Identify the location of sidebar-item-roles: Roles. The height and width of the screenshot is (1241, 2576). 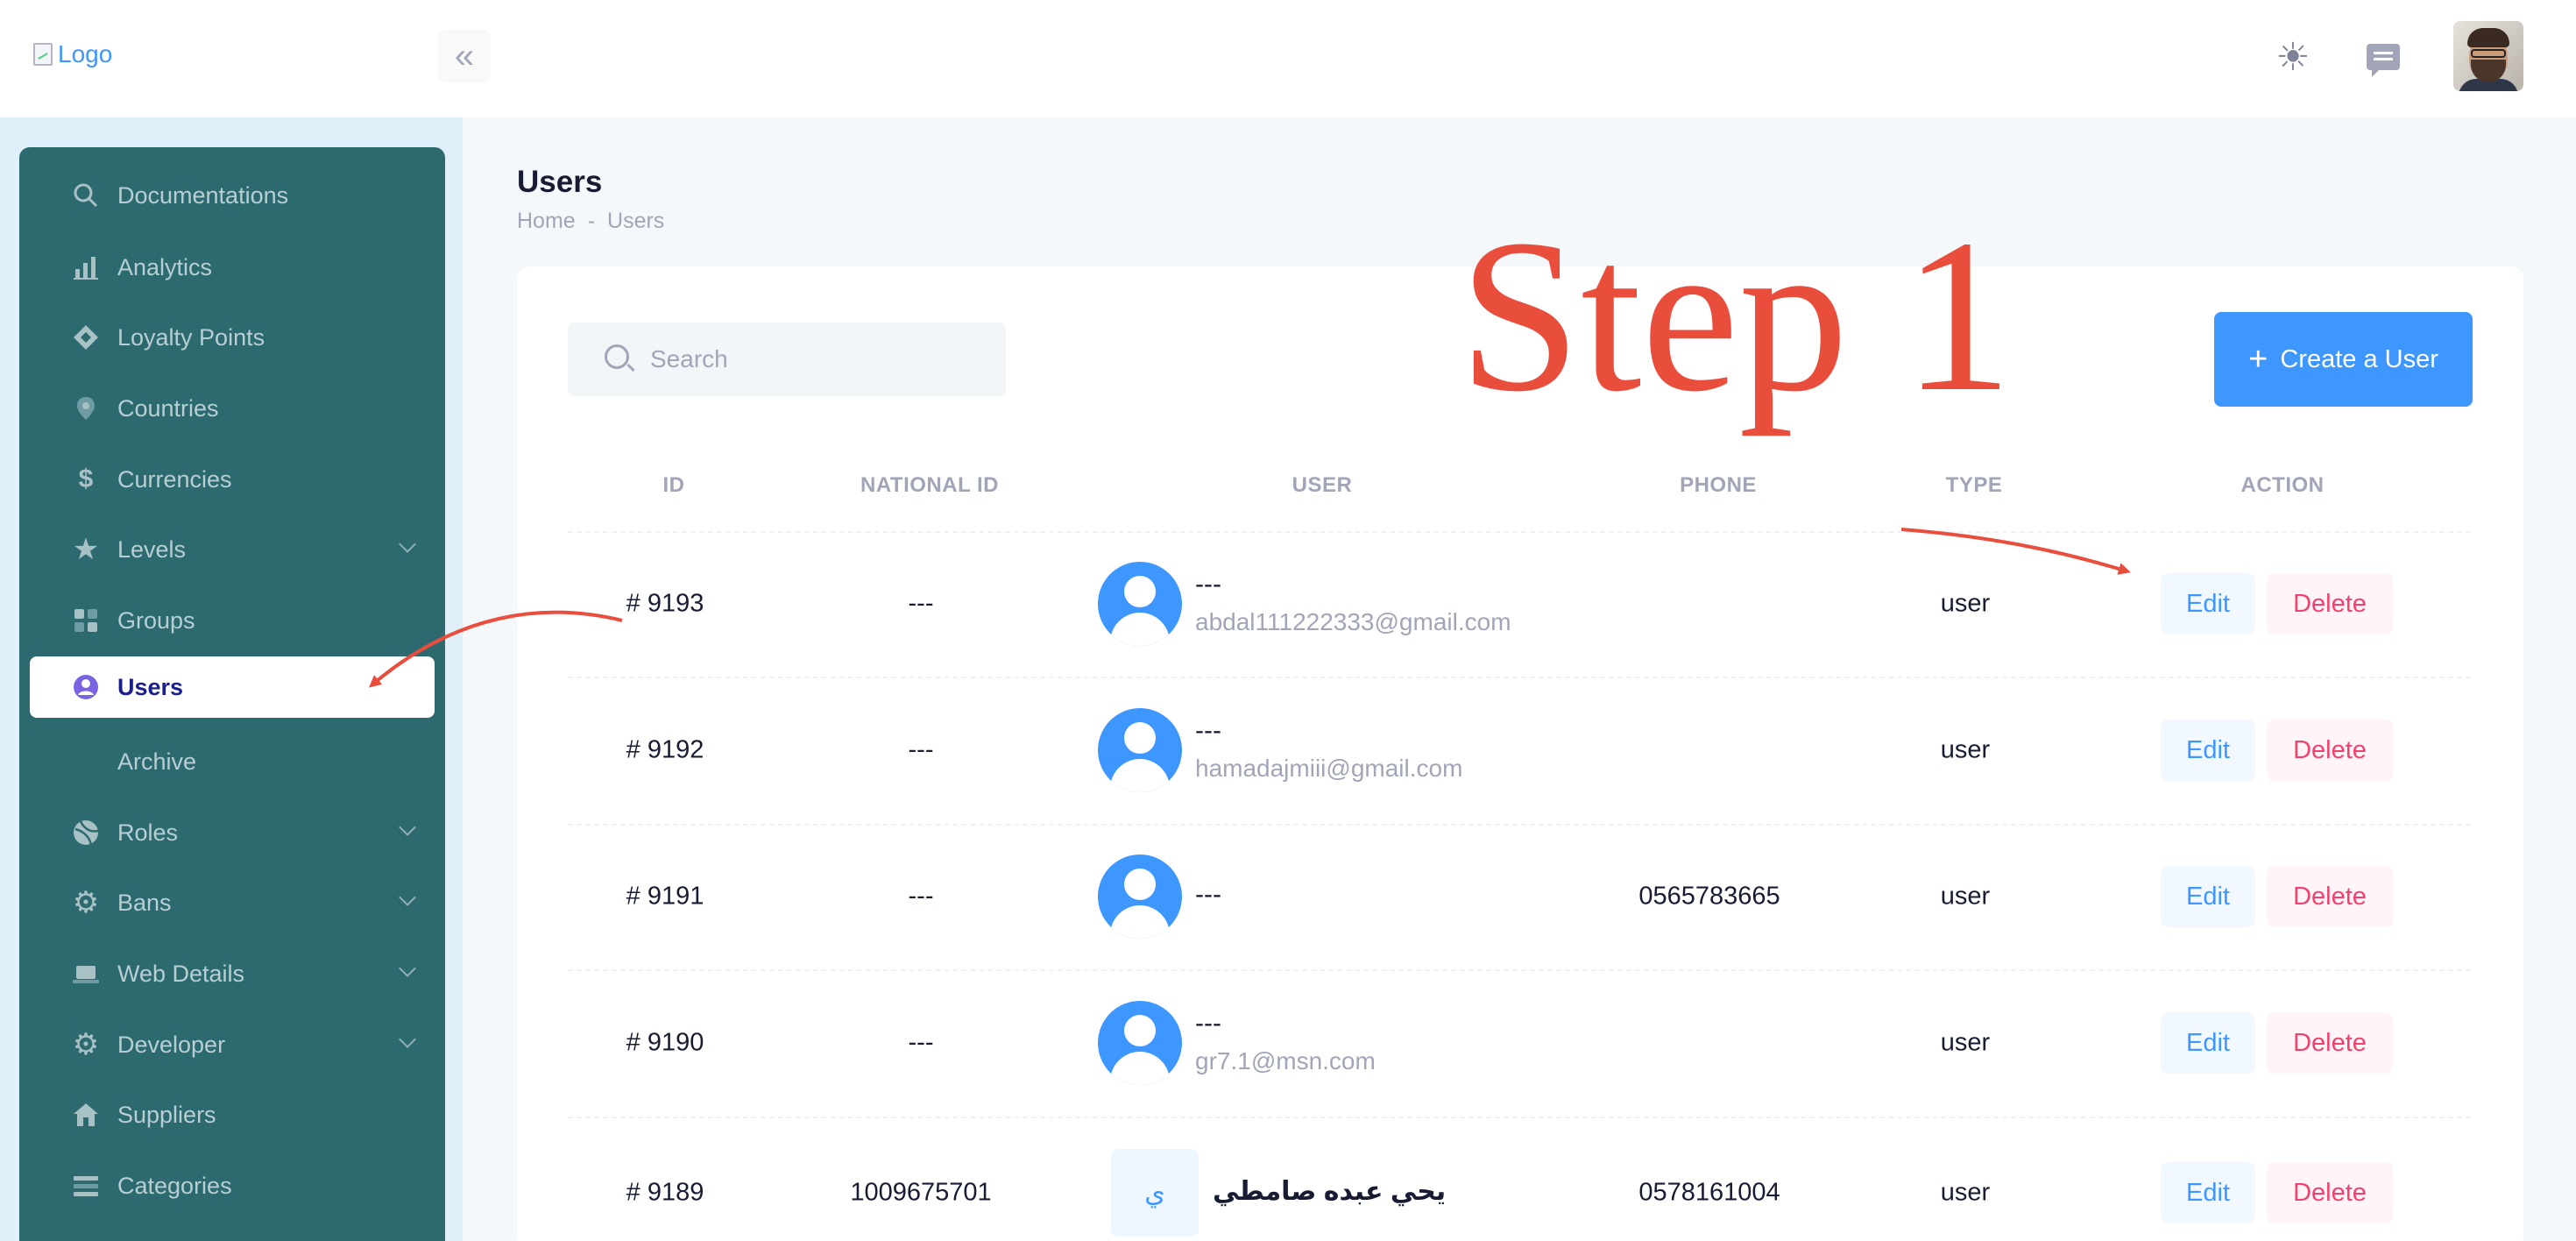
(232, 832).